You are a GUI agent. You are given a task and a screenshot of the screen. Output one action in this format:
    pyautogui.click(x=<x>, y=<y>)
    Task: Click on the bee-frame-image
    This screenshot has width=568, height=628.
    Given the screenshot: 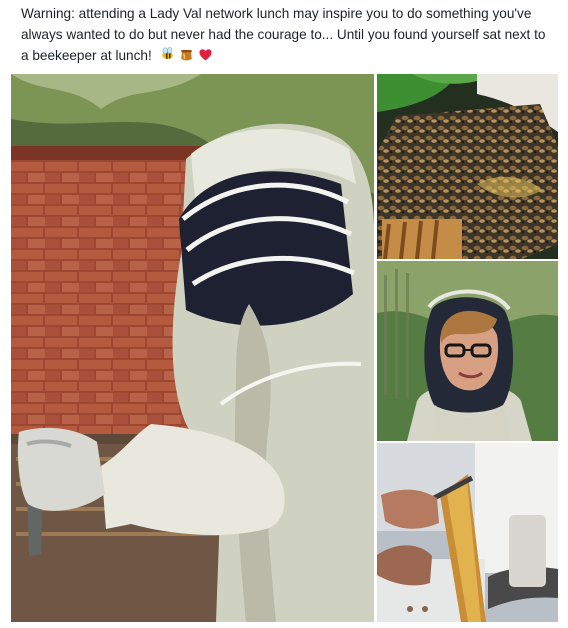 What is the action you would take?
    pyautogui.click(x=467, y=166)
    